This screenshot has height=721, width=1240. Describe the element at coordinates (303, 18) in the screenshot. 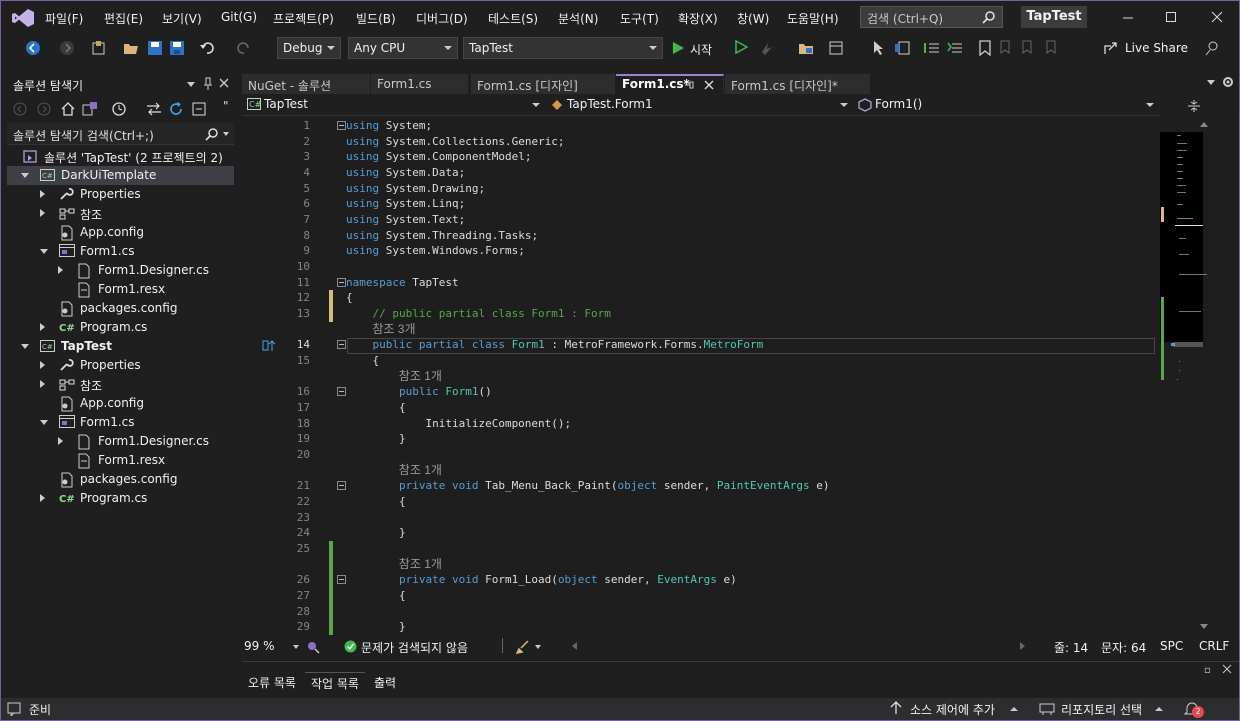

I see `menu-item: 프로젝트(P)` at that location.